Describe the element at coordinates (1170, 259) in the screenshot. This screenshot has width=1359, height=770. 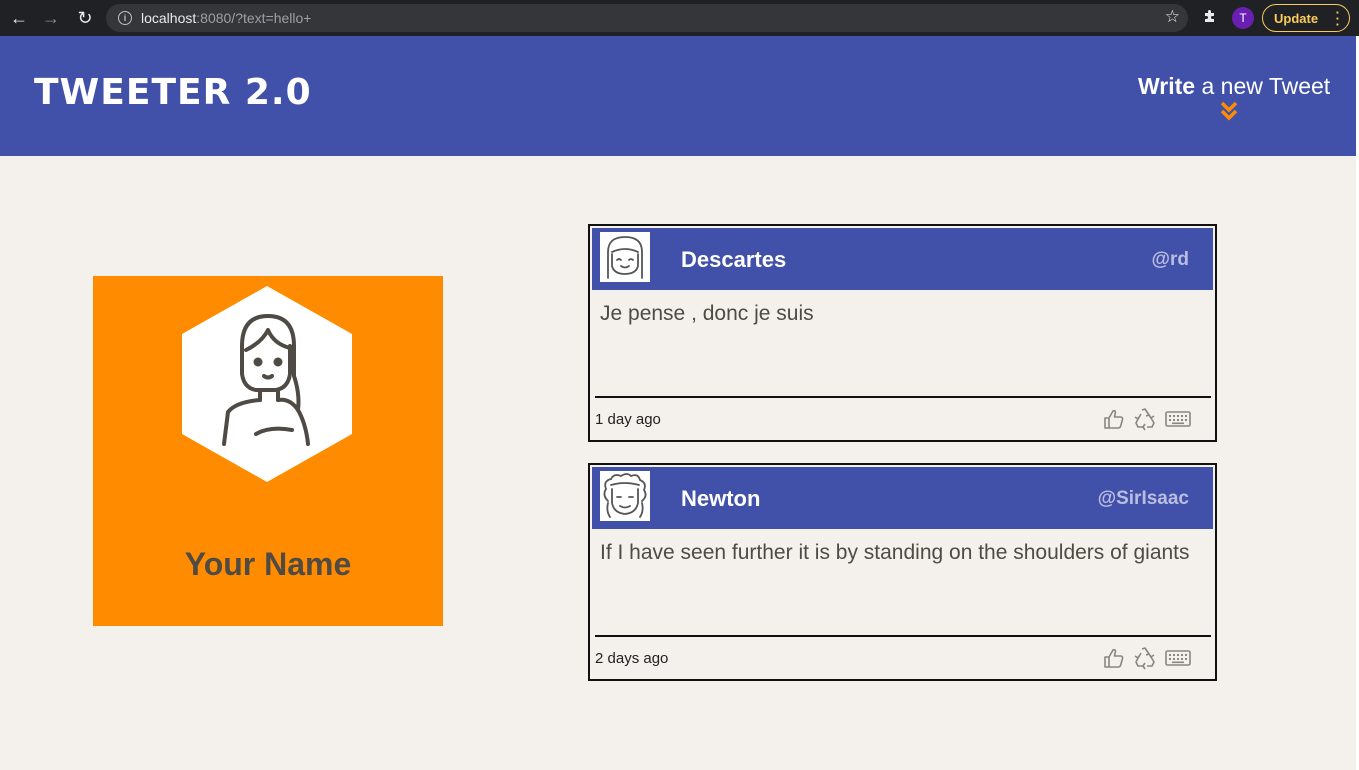
I see `tweet-author-handle: @rd` at that location.